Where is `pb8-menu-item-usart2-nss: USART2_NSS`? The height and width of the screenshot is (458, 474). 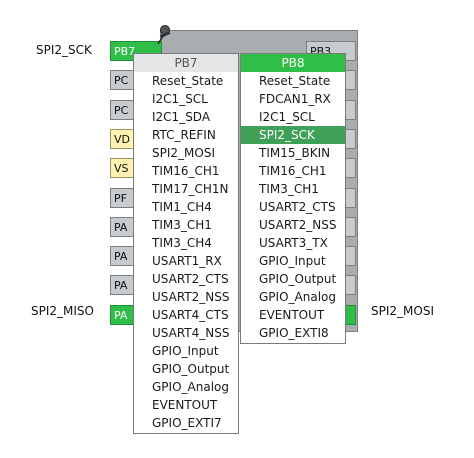 pb8-menu-item-usart2-nss: USART2_NSS is located at coordinates (293, 225).